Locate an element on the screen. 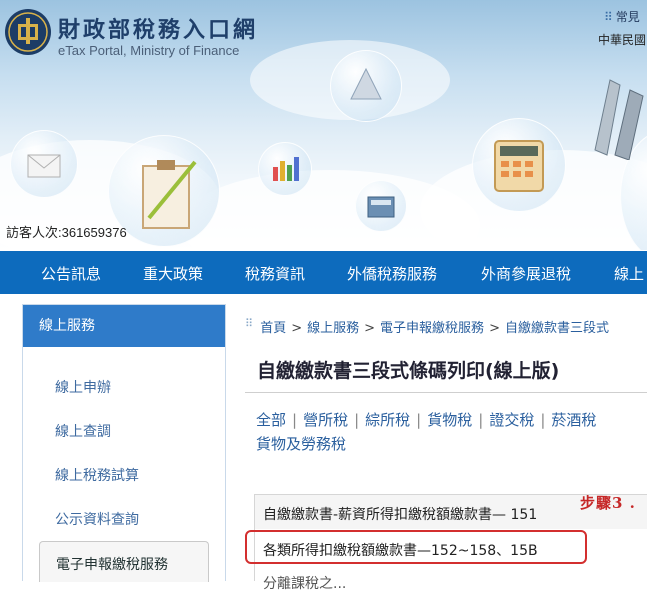 This screenshot has height=593, width=647. nav-item-online: 線上 is located at coordinates (629, 273).